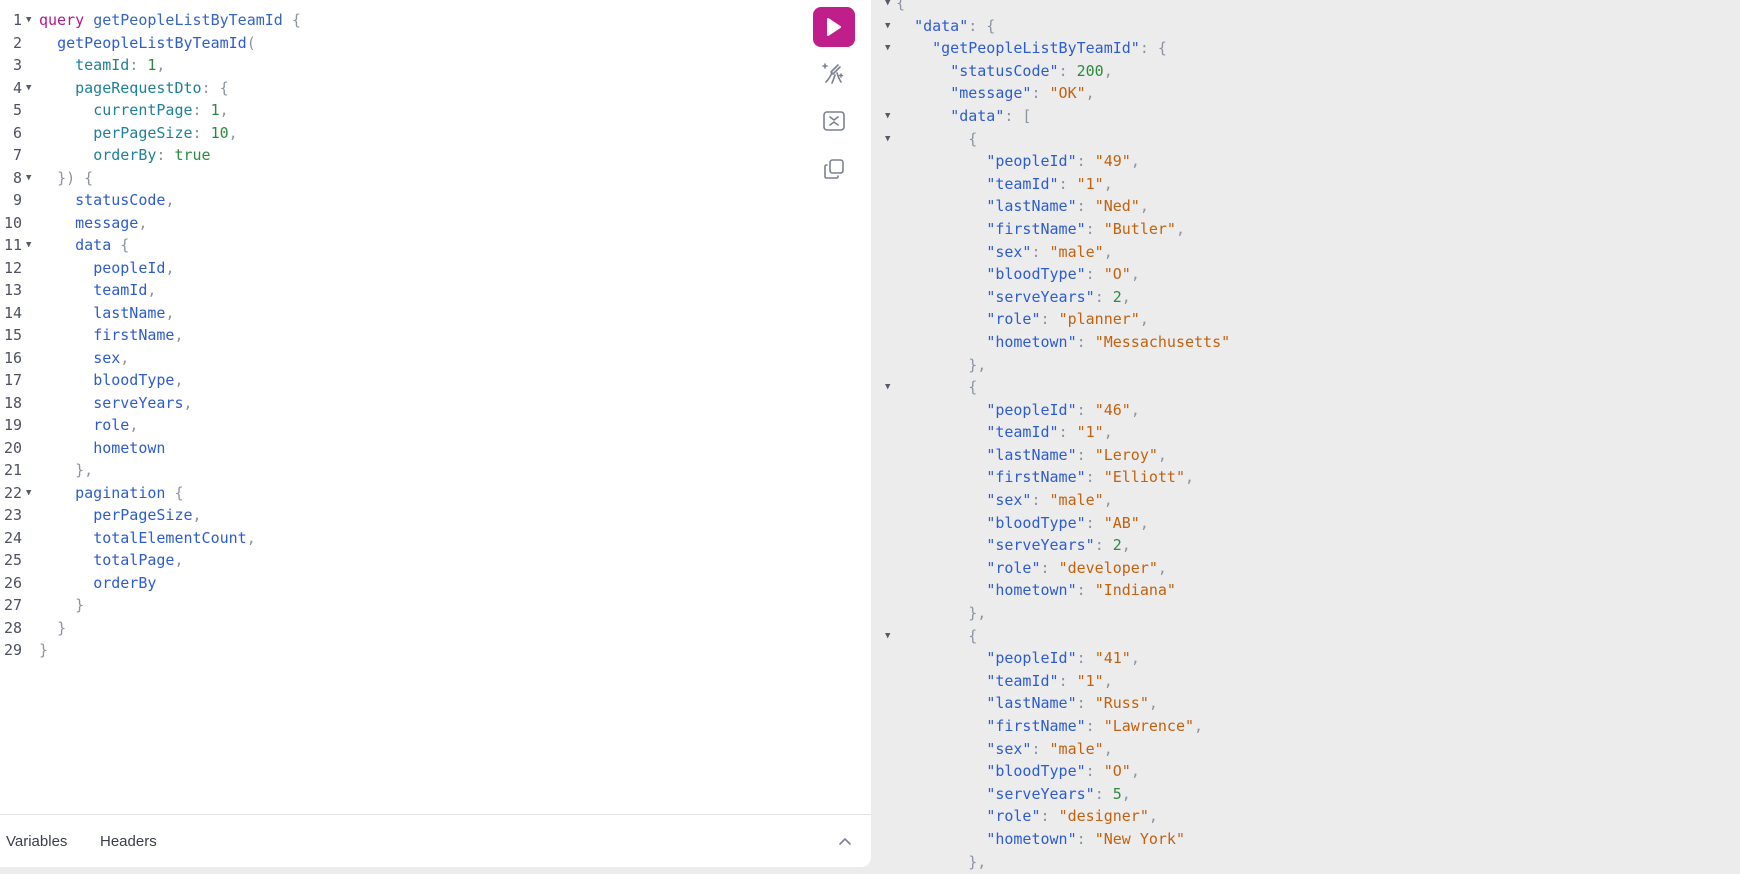  What do you see at coordinates (941, 25) in the screenshot?
I see `result-token: "data"` at bounding box center [941, 25].